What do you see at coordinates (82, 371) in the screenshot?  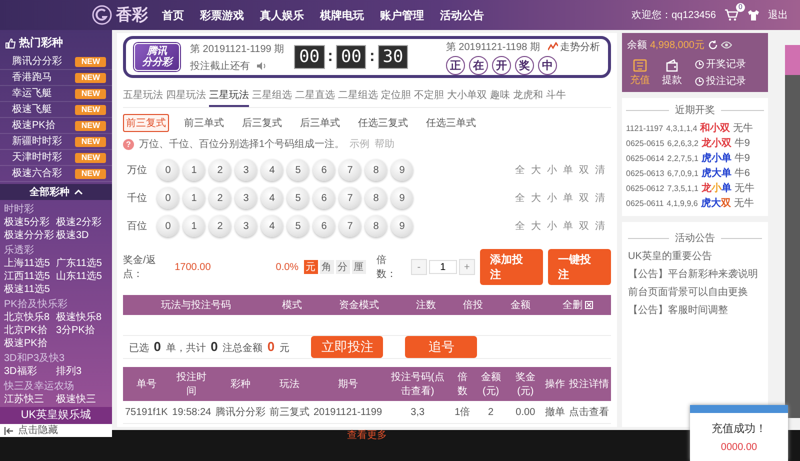 I see `sidebar-item: 排列3` at bounding box center [82, 371].